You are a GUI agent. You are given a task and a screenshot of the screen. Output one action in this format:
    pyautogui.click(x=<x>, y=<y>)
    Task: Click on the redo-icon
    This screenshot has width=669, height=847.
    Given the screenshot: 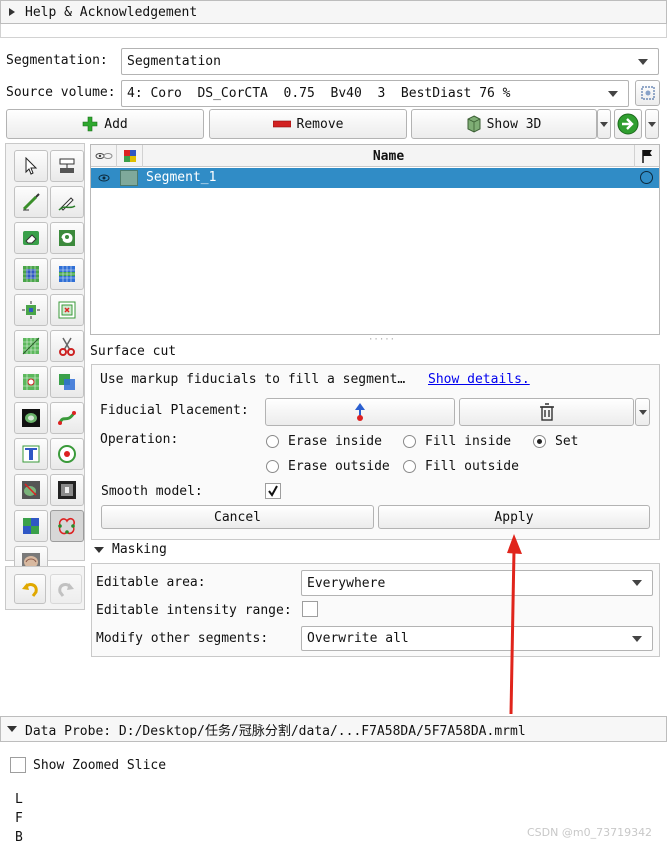 What is the action you would take?
    pyautogui.click(x=66, y=590)
    